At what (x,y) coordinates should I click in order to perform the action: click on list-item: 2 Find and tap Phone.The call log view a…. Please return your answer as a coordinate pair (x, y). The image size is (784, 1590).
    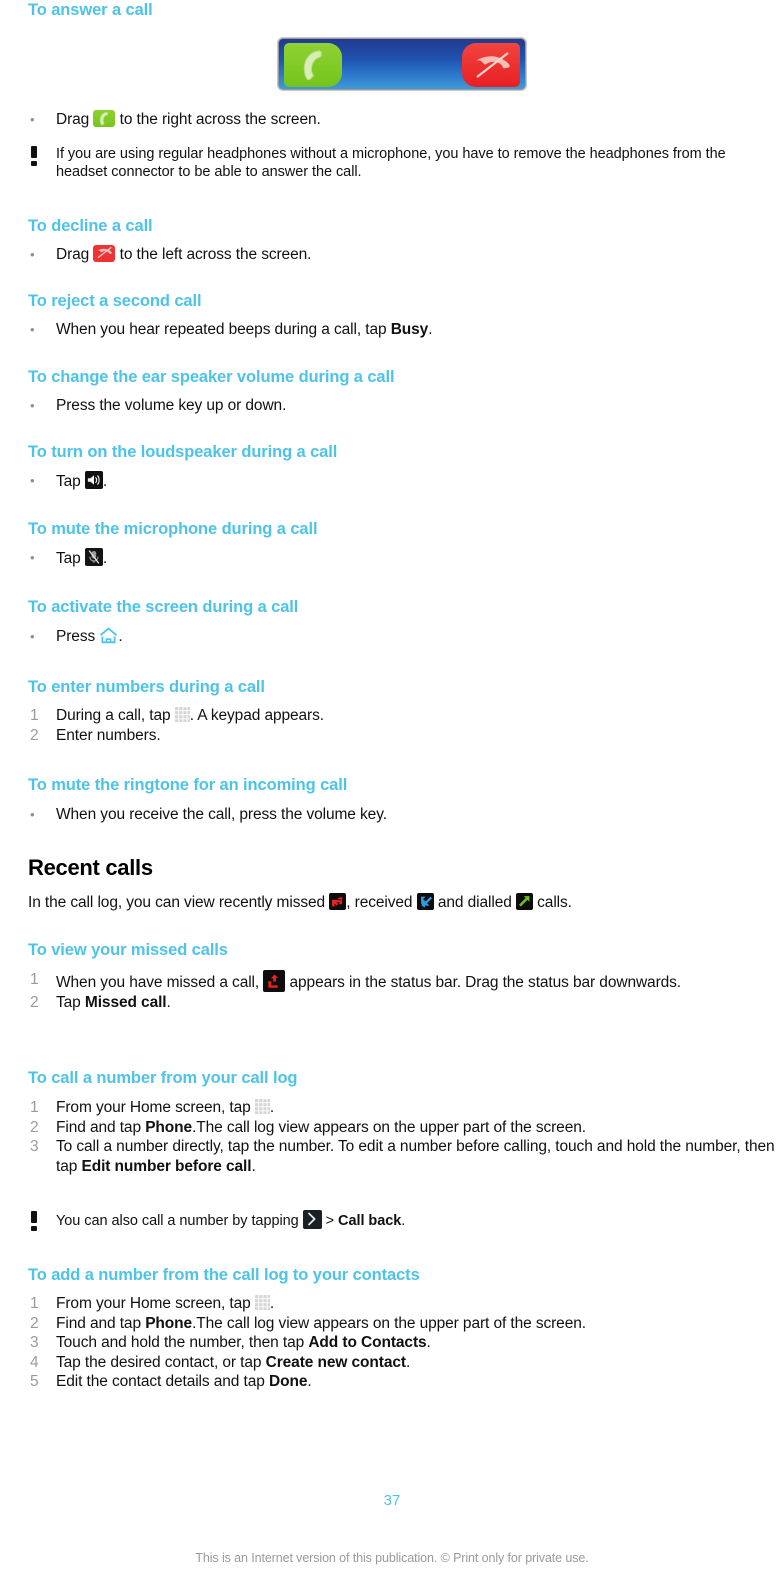
    Looking at the image, I should click on (402, 1128).